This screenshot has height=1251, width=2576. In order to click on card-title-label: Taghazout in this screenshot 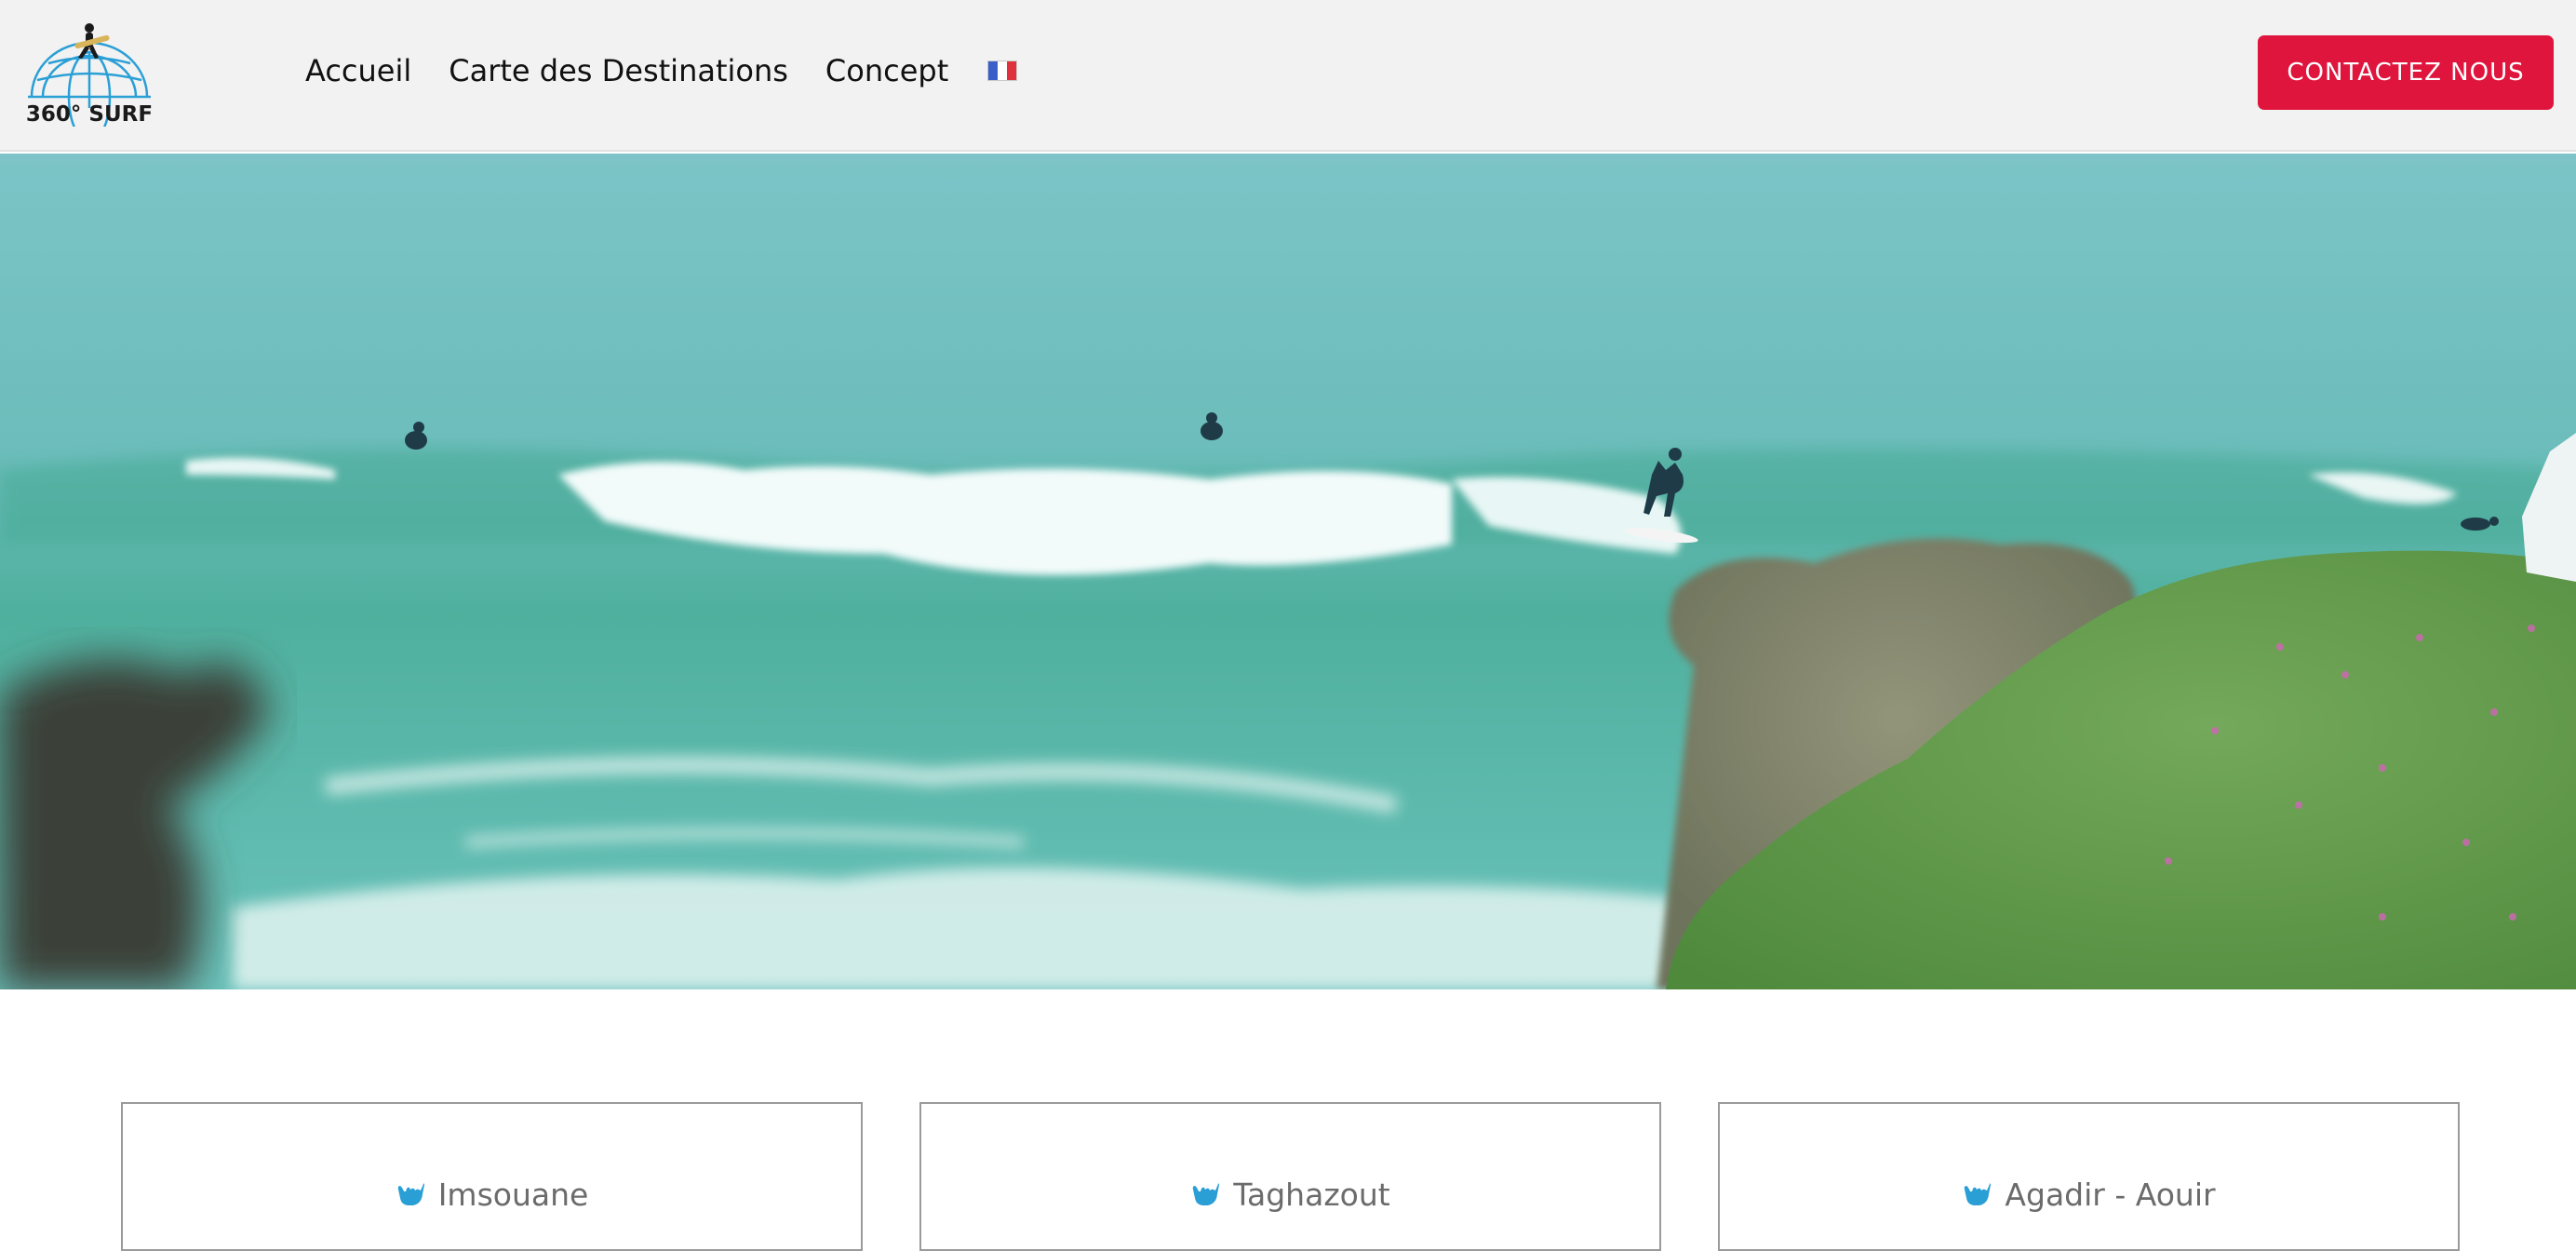, I will do `click(1311, 1195)`.